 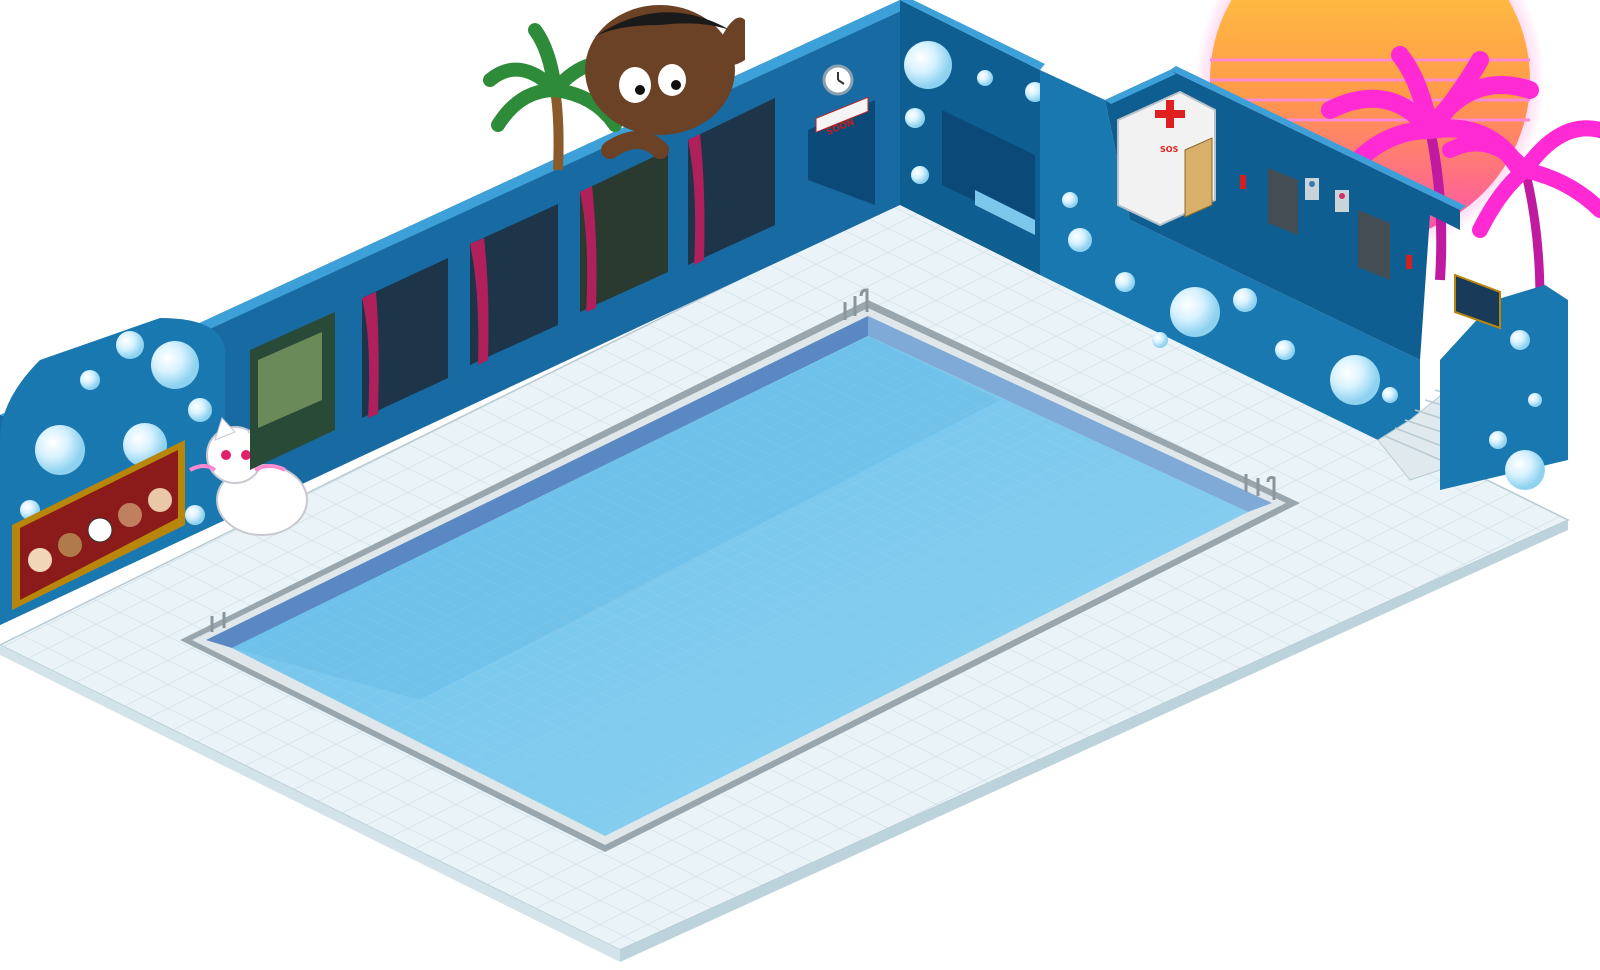 I want to click on clock-icon, so click(x=838, y=80).